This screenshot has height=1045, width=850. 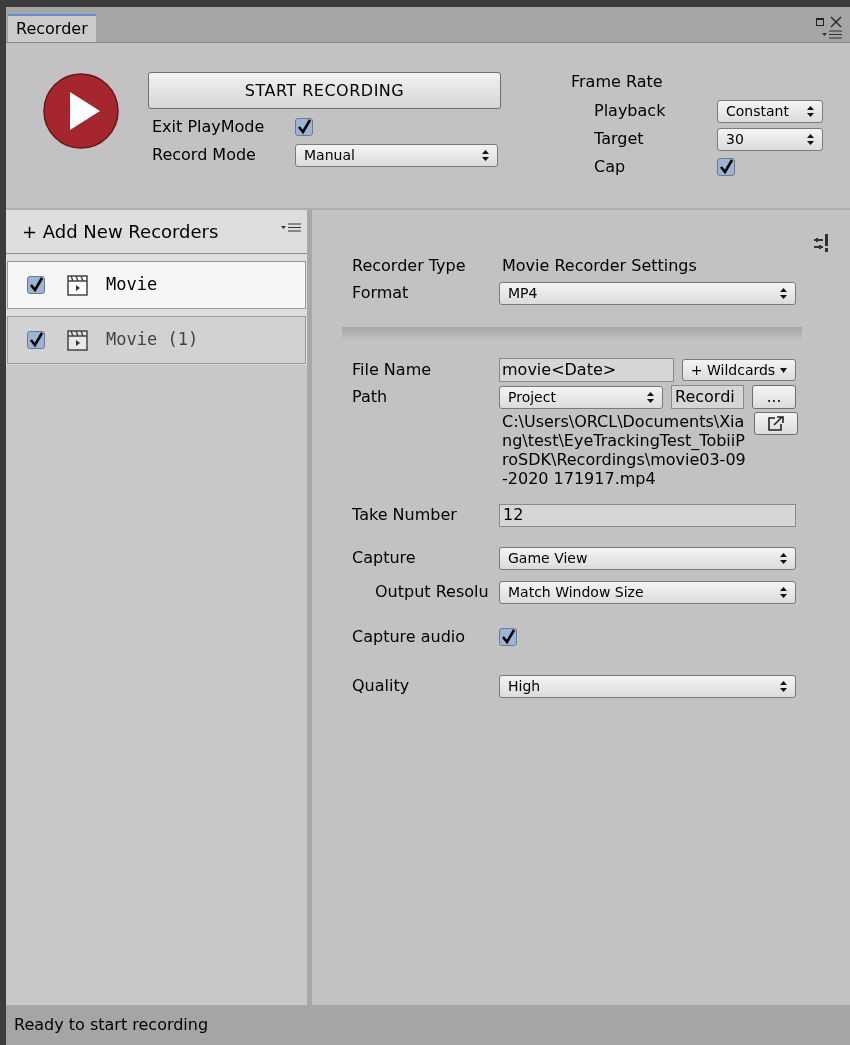 What do you see at coordinates (599, 266) in the screenshot?
I see `recorder-type-value: Movie Recorder Settings` at bounding box center [599, 266].